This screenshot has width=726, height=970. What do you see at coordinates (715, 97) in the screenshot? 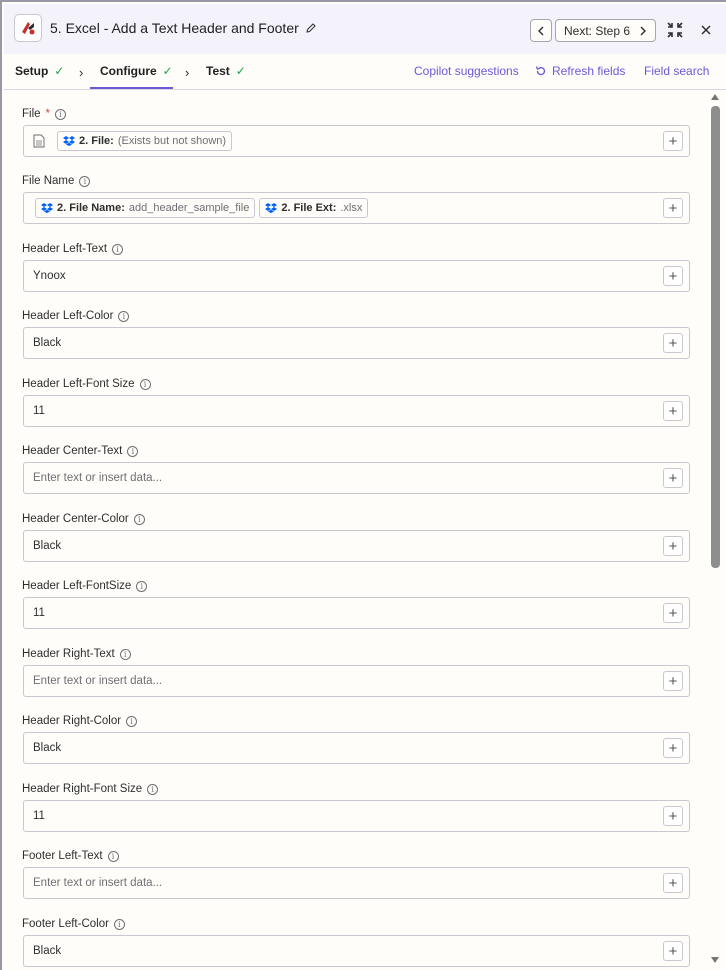
I see `scroll-up-arrow-icon` at bounding box center [715, 97].